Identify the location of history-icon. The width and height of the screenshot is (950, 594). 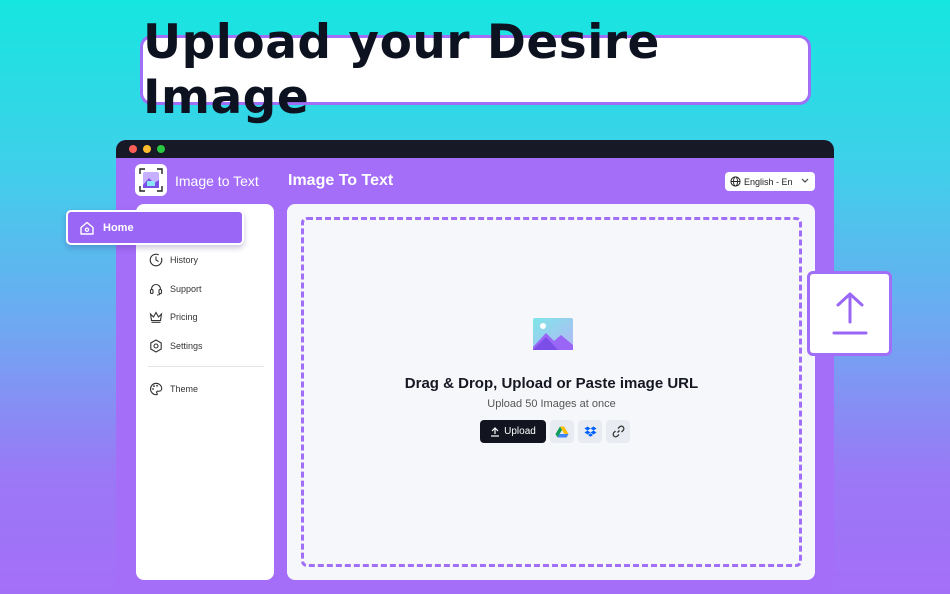
(156, 260).